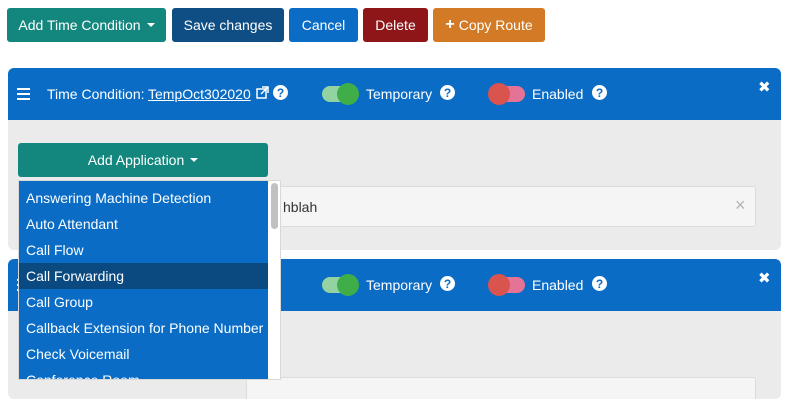  Describe the element at coordinates (143, 250) in the screenshot. I see `dropdown-option: Call Flow` at that location.